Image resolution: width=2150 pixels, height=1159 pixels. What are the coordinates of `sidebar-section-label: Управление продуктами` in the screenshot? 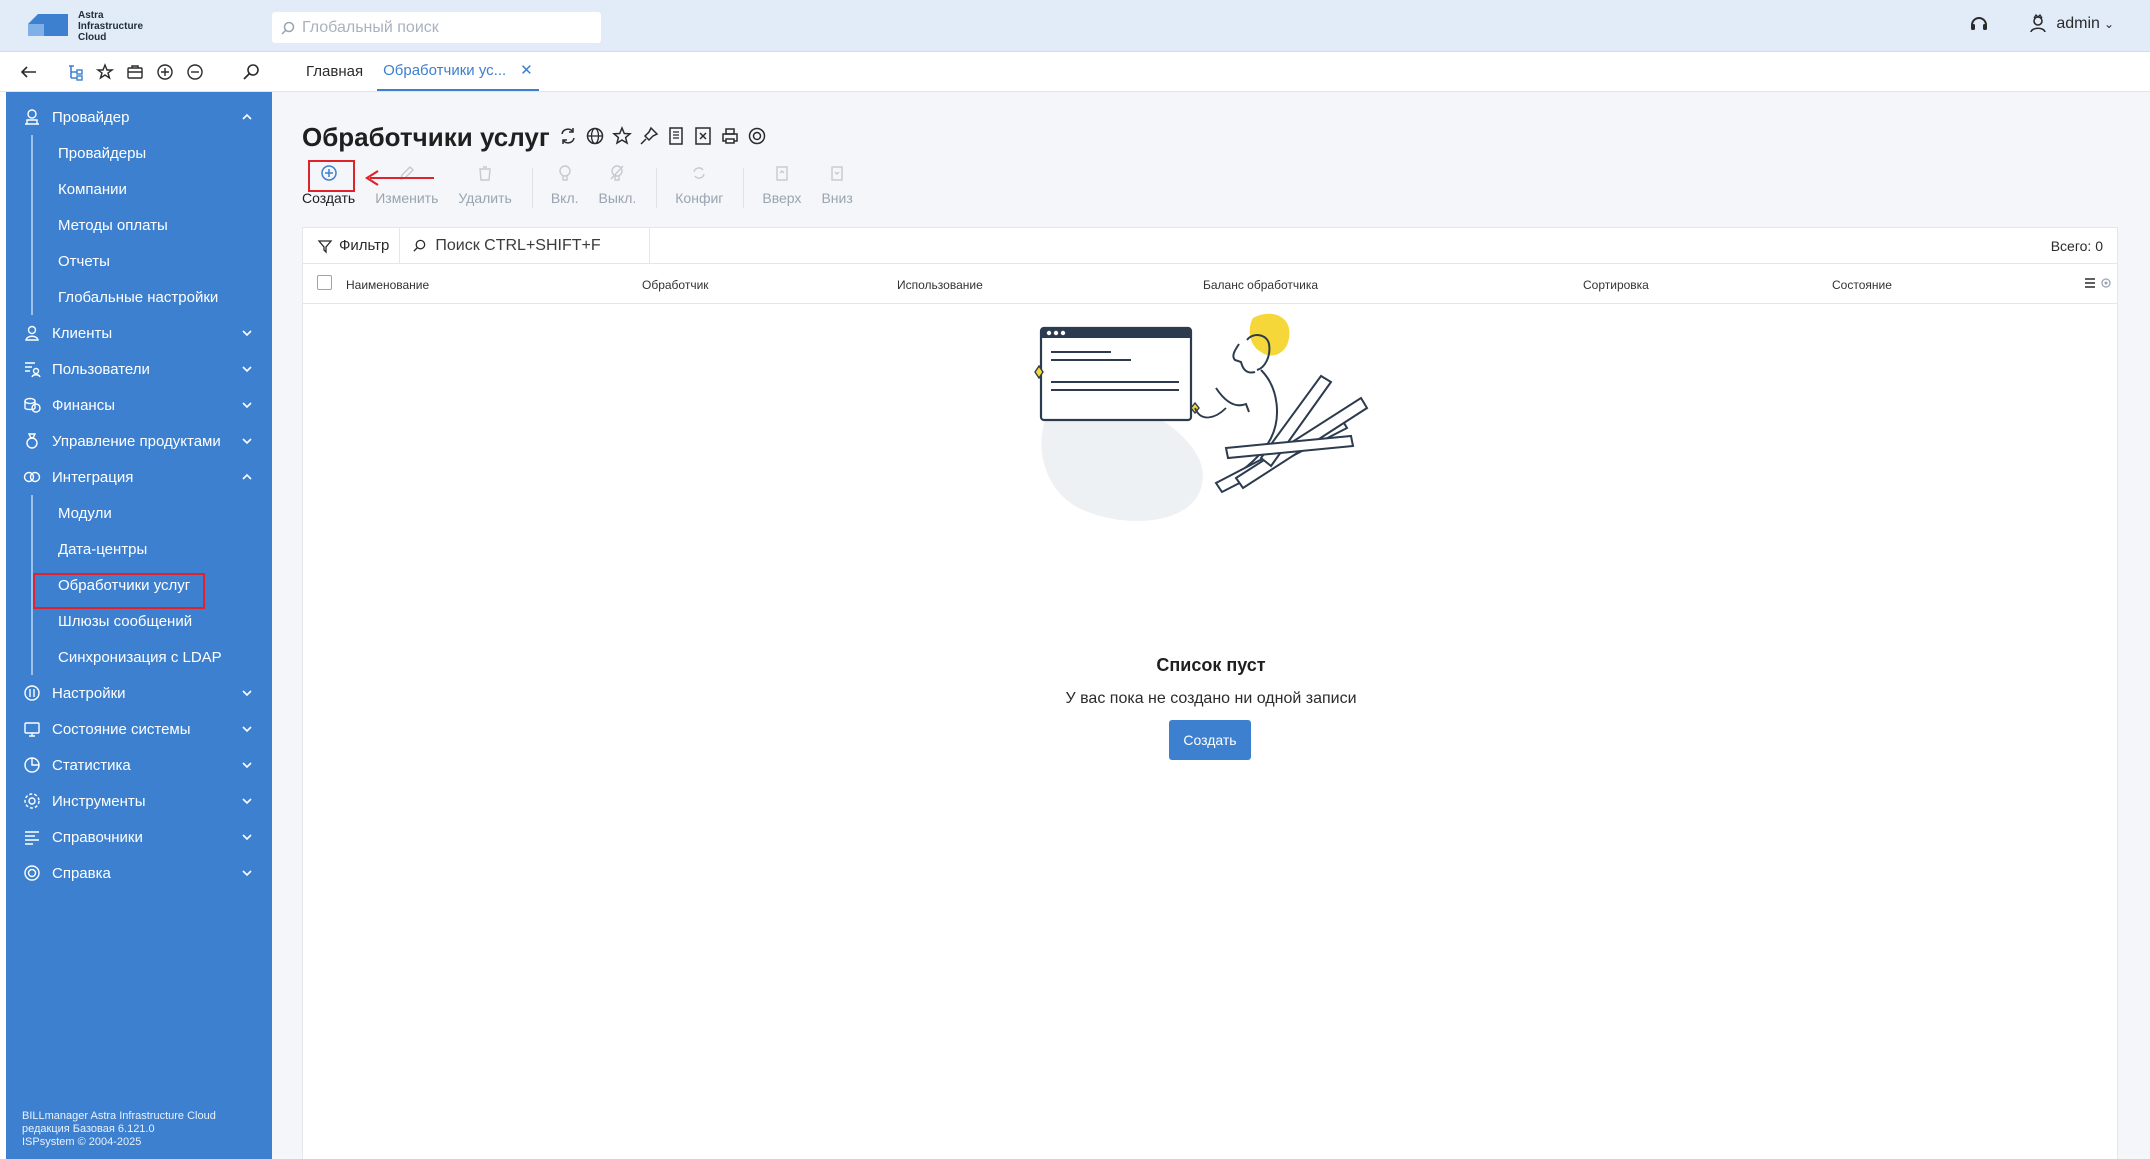 It's located at (136, 441).